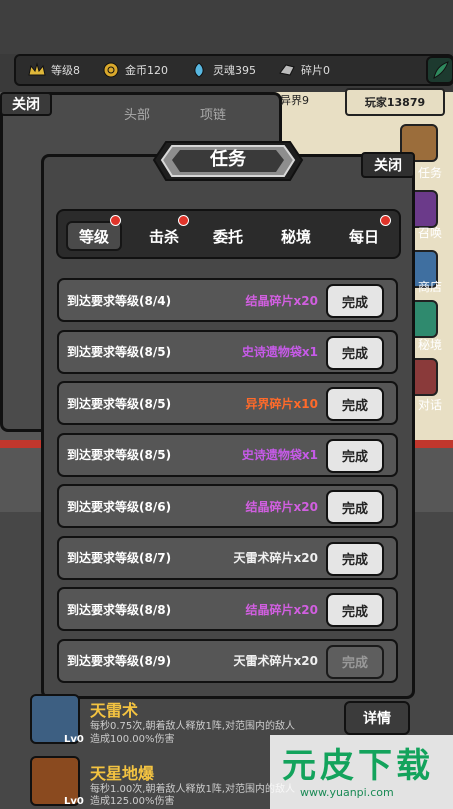 Image resolution: width=453 pixels, height=809 pixels. Describe the element at coordinates (119, 558) in the screenshot. I see `quest-label: 到达要求等级(8/7)` at that location.